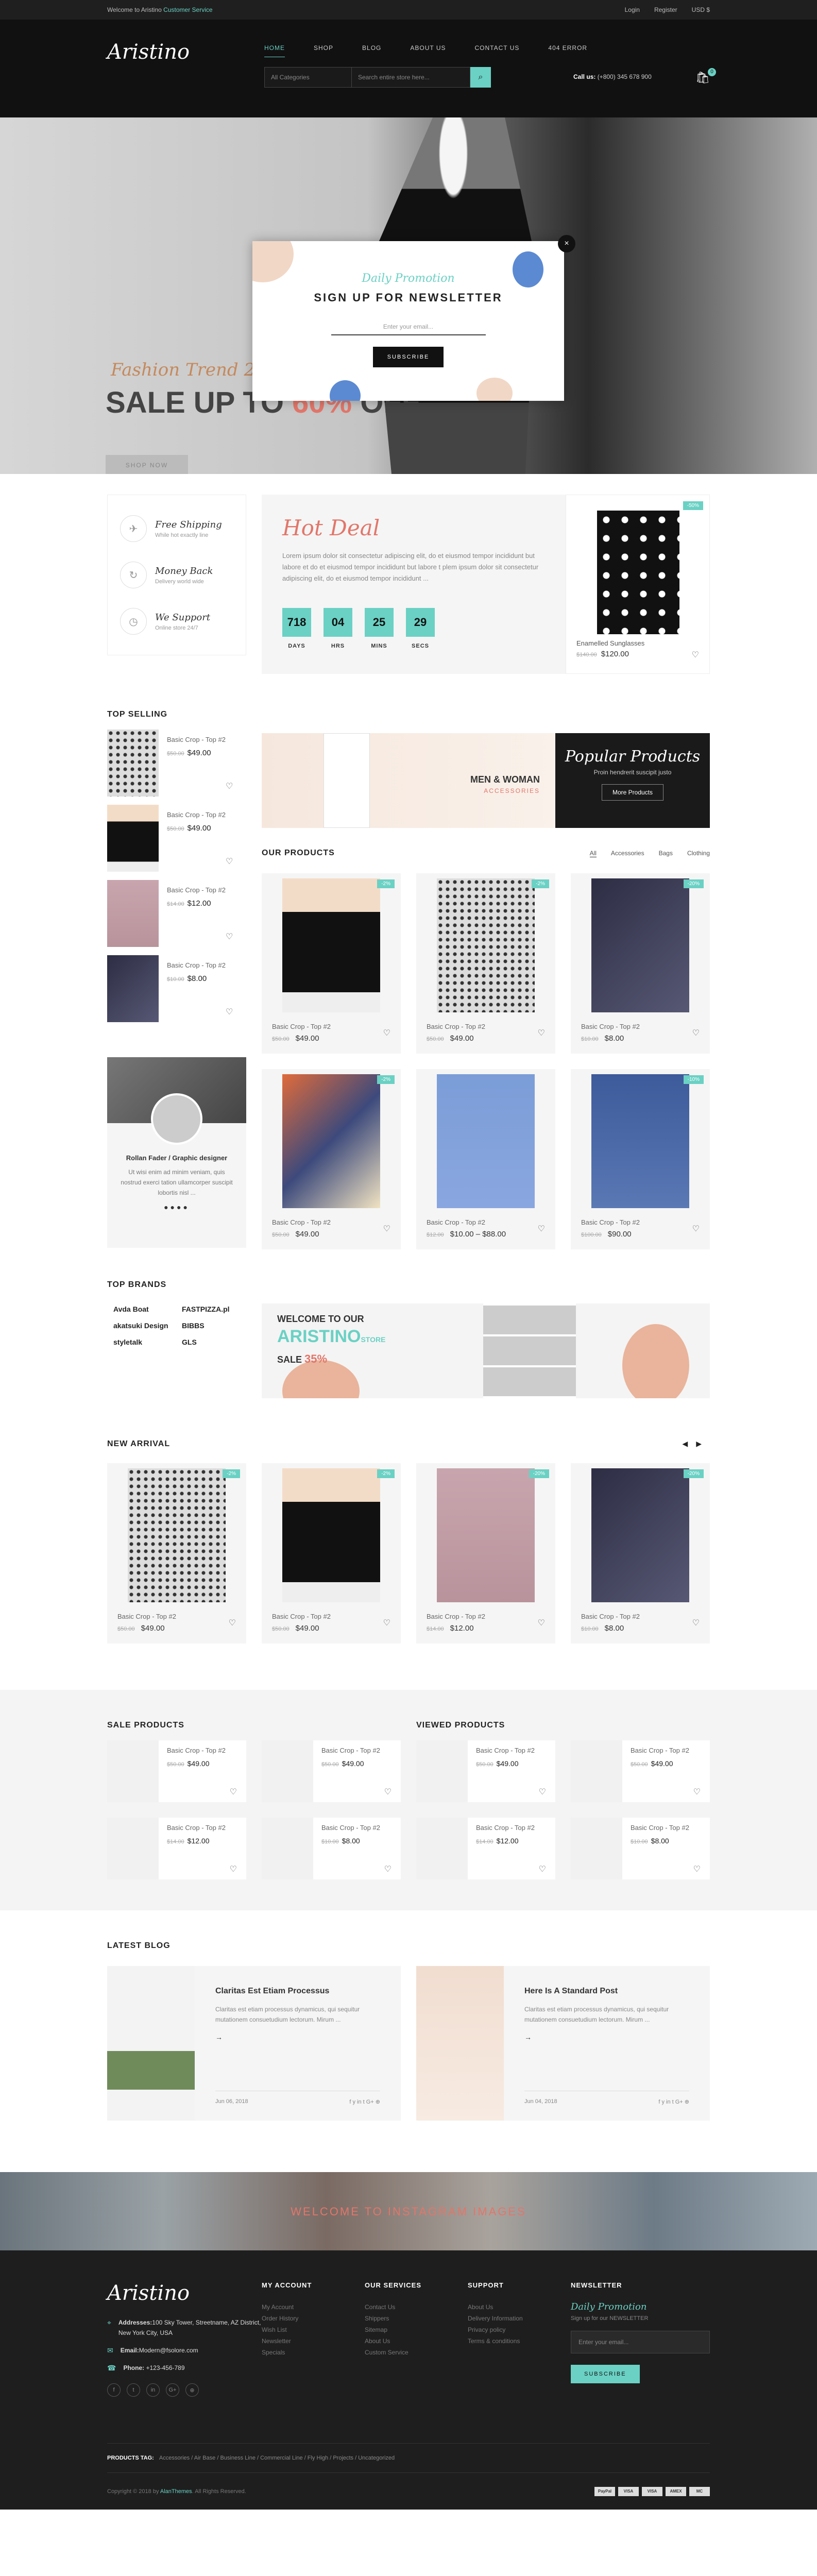  What do you see at coordinates (593, 853) in the screenshot?
I see `tab-all: All` at bounding box center [593, 853].